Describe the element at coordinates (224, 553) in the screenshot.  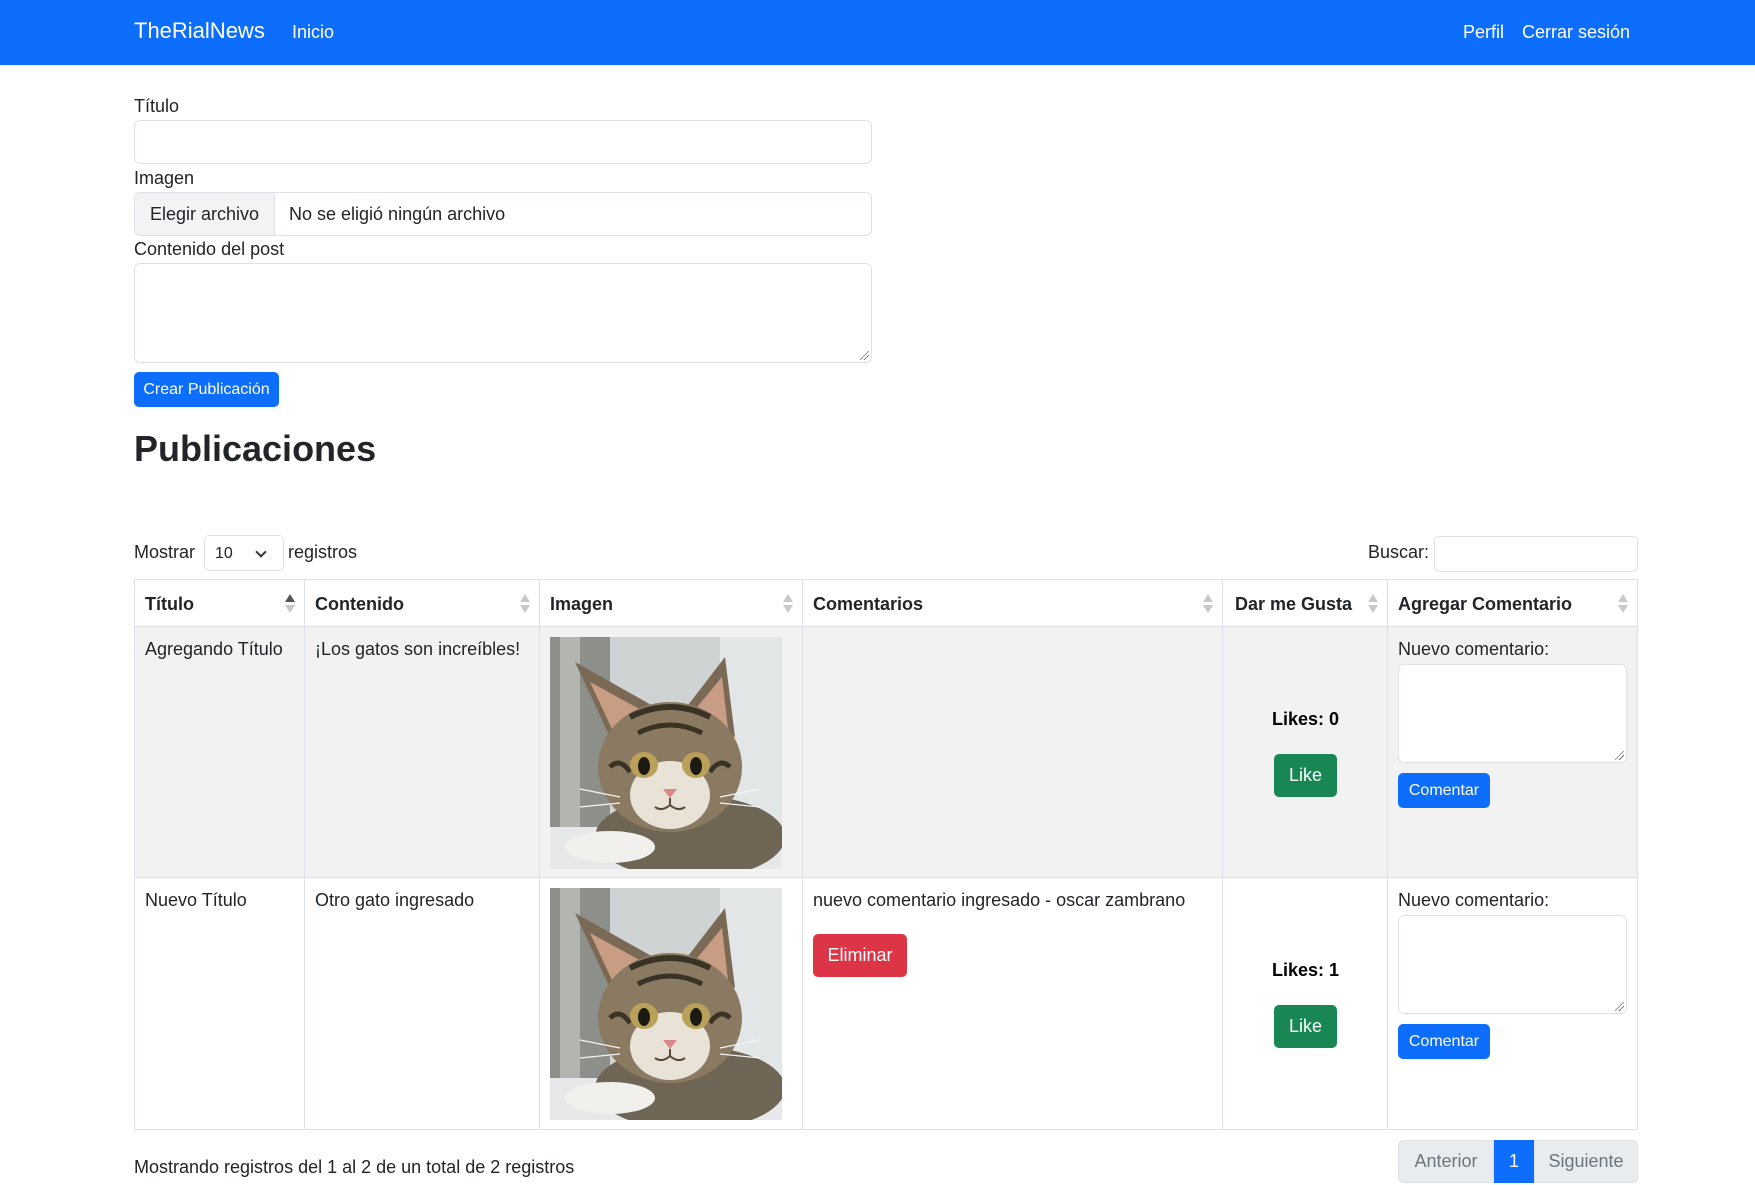
I see `page-length-value: 10` at that location.